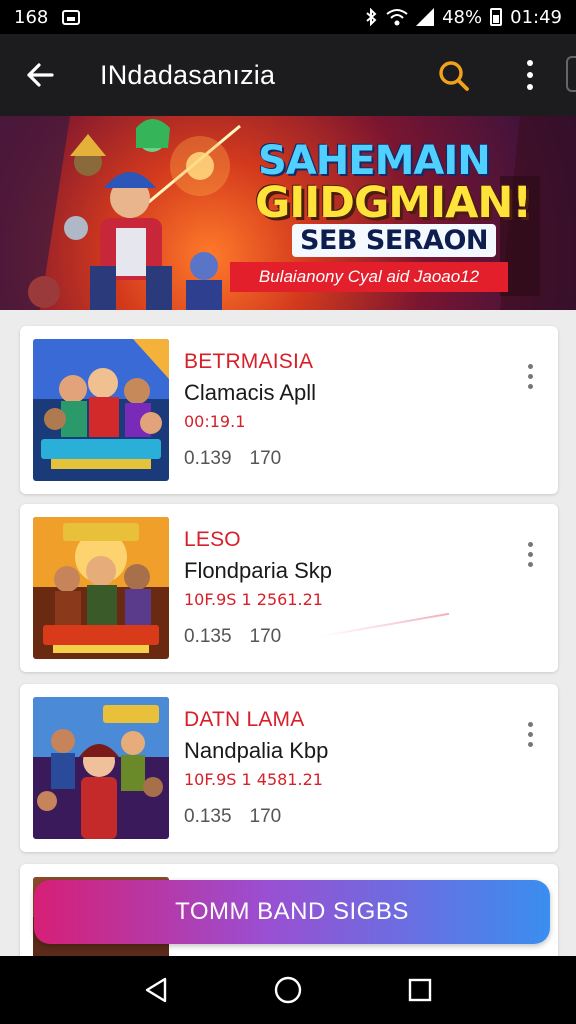 The width and height of the screenshot is (576, 1024). What do you see at coordinates (393, 203) in the screenshot?
I see `banner-headline-2: GIIDGMIAN!` at bounding box center [393, 203].